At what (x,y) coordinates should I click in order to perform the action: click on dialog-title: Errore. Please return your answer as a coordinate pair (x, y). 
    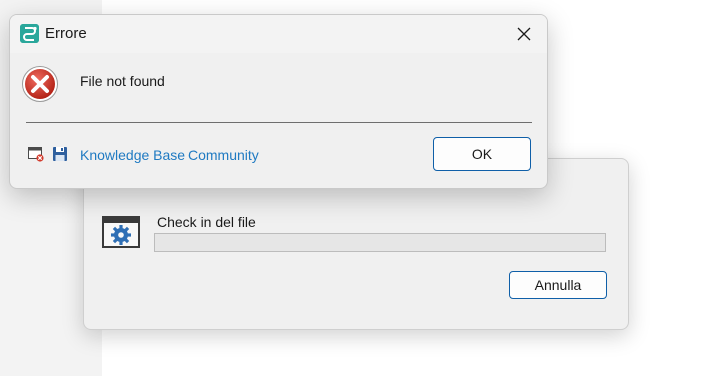
    Looking at the image, I should click on (66, 33).